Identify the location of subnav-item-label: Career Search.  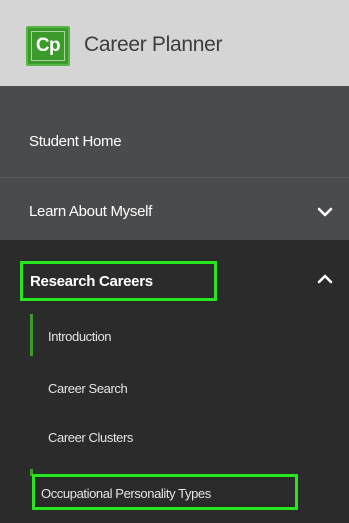
(88, 388).